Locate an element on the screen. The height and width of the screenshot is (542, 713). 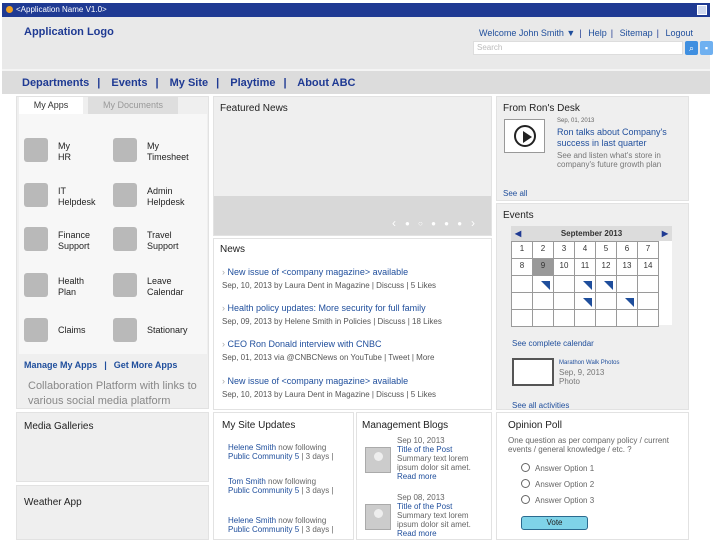
carousel-next-icon: › is located at coordinates (473, 223).